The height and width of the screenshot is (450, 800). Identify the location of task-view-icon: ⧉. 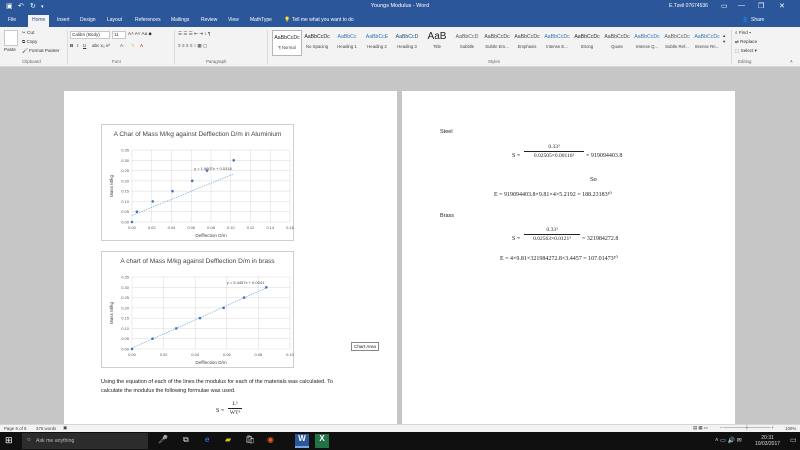
(186, 440).